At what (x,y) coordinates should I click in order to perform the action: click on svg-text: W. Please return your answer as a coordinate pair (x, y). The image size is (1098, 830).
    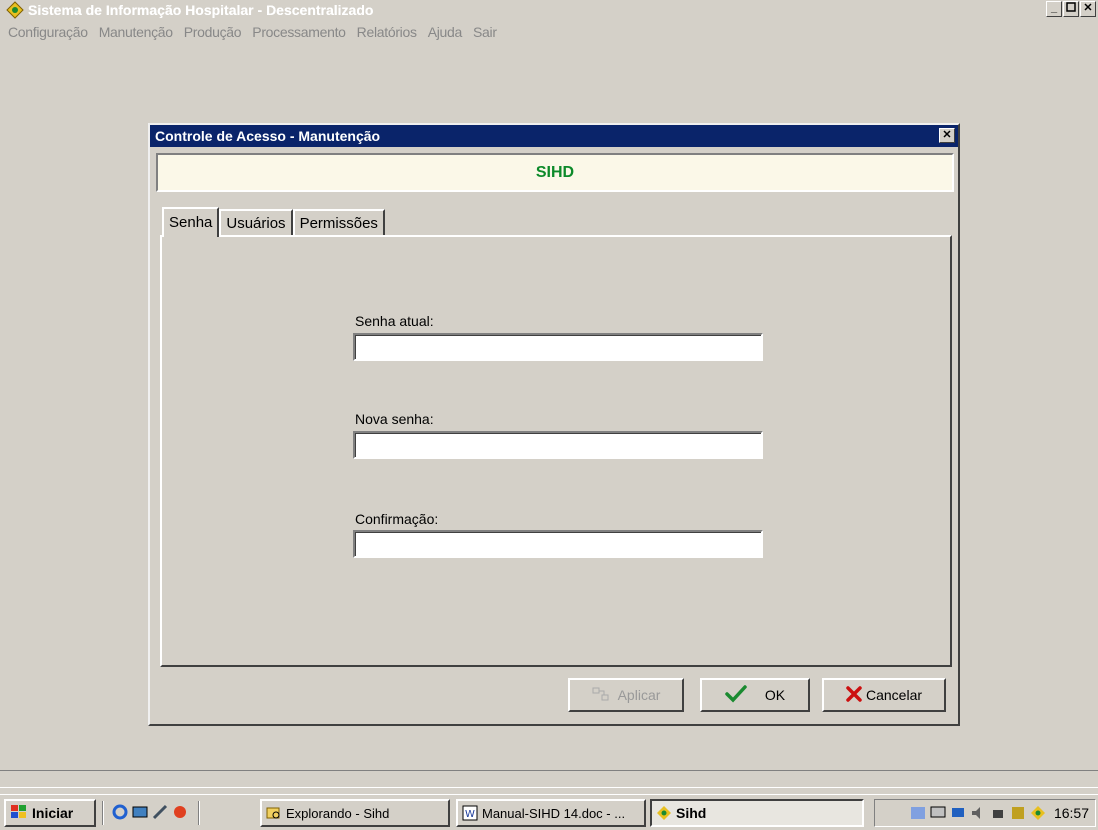
    Looking at the image, I should click on (470, 814).